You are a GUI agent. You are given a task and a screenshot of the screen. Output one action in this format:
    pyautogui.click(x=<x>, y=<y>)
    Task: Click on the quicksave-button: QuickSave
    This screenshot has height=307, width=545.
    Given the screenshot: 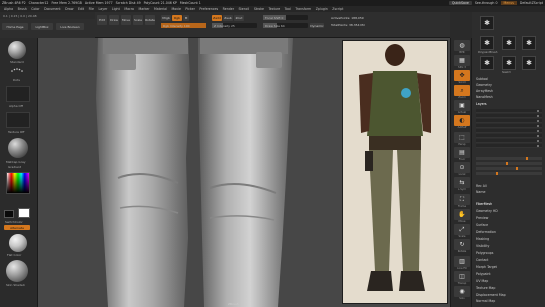 What is the action you would take?
    pyautogui.click(x=460, y=3)
    